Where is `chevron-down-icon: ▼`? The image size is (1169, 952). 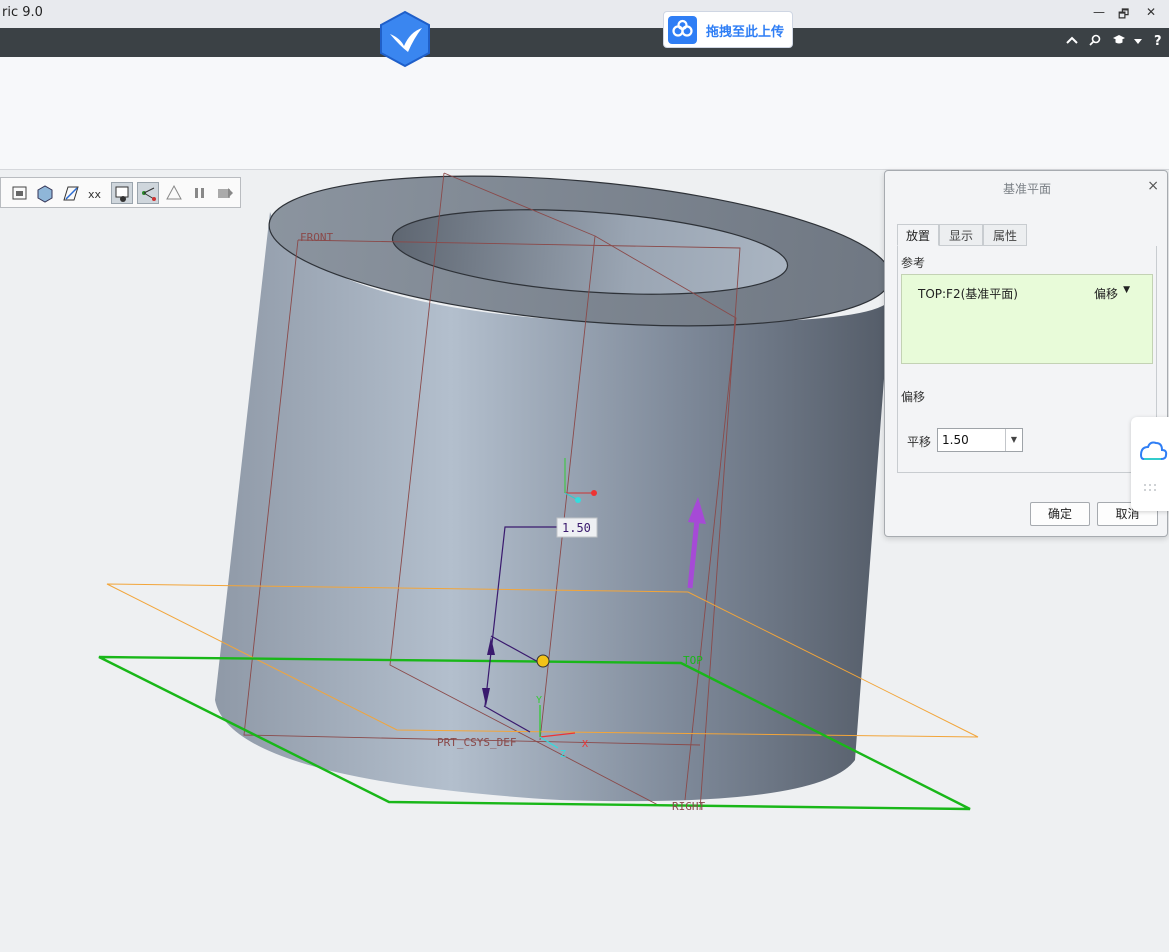 chevron-down-icon: ▼ is located at coordinates (1013, 440).